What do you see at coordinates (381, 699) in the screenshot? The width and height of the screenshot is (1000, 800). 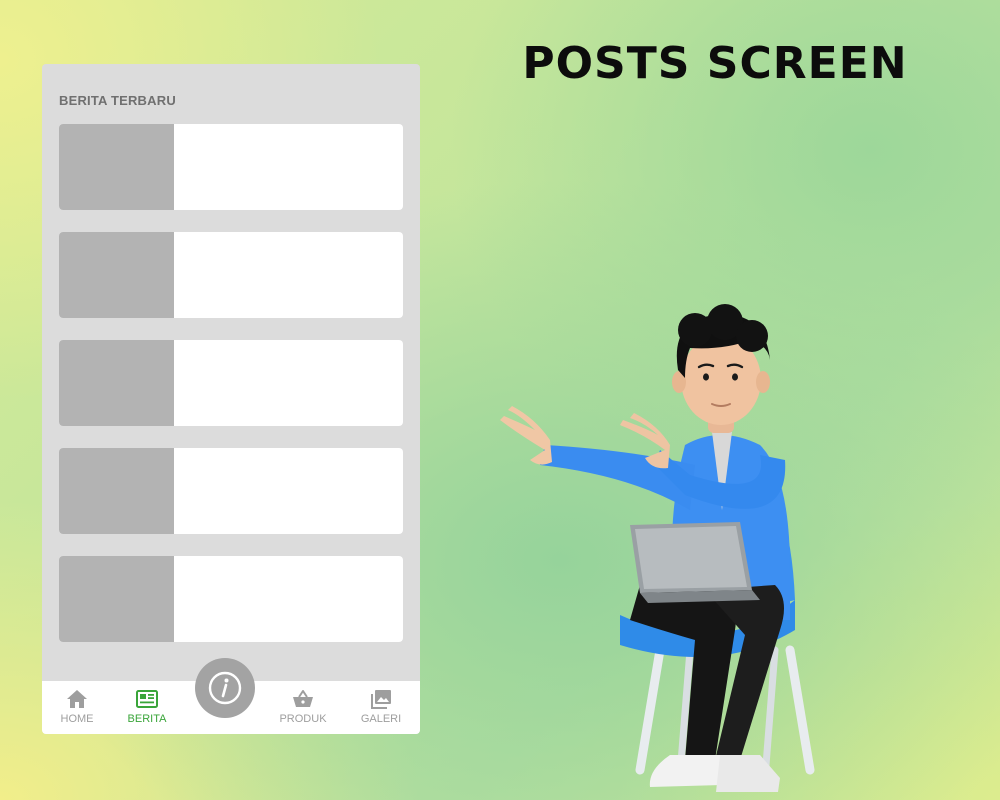 I see `gallery-icon` at bounding box center [381, 699].